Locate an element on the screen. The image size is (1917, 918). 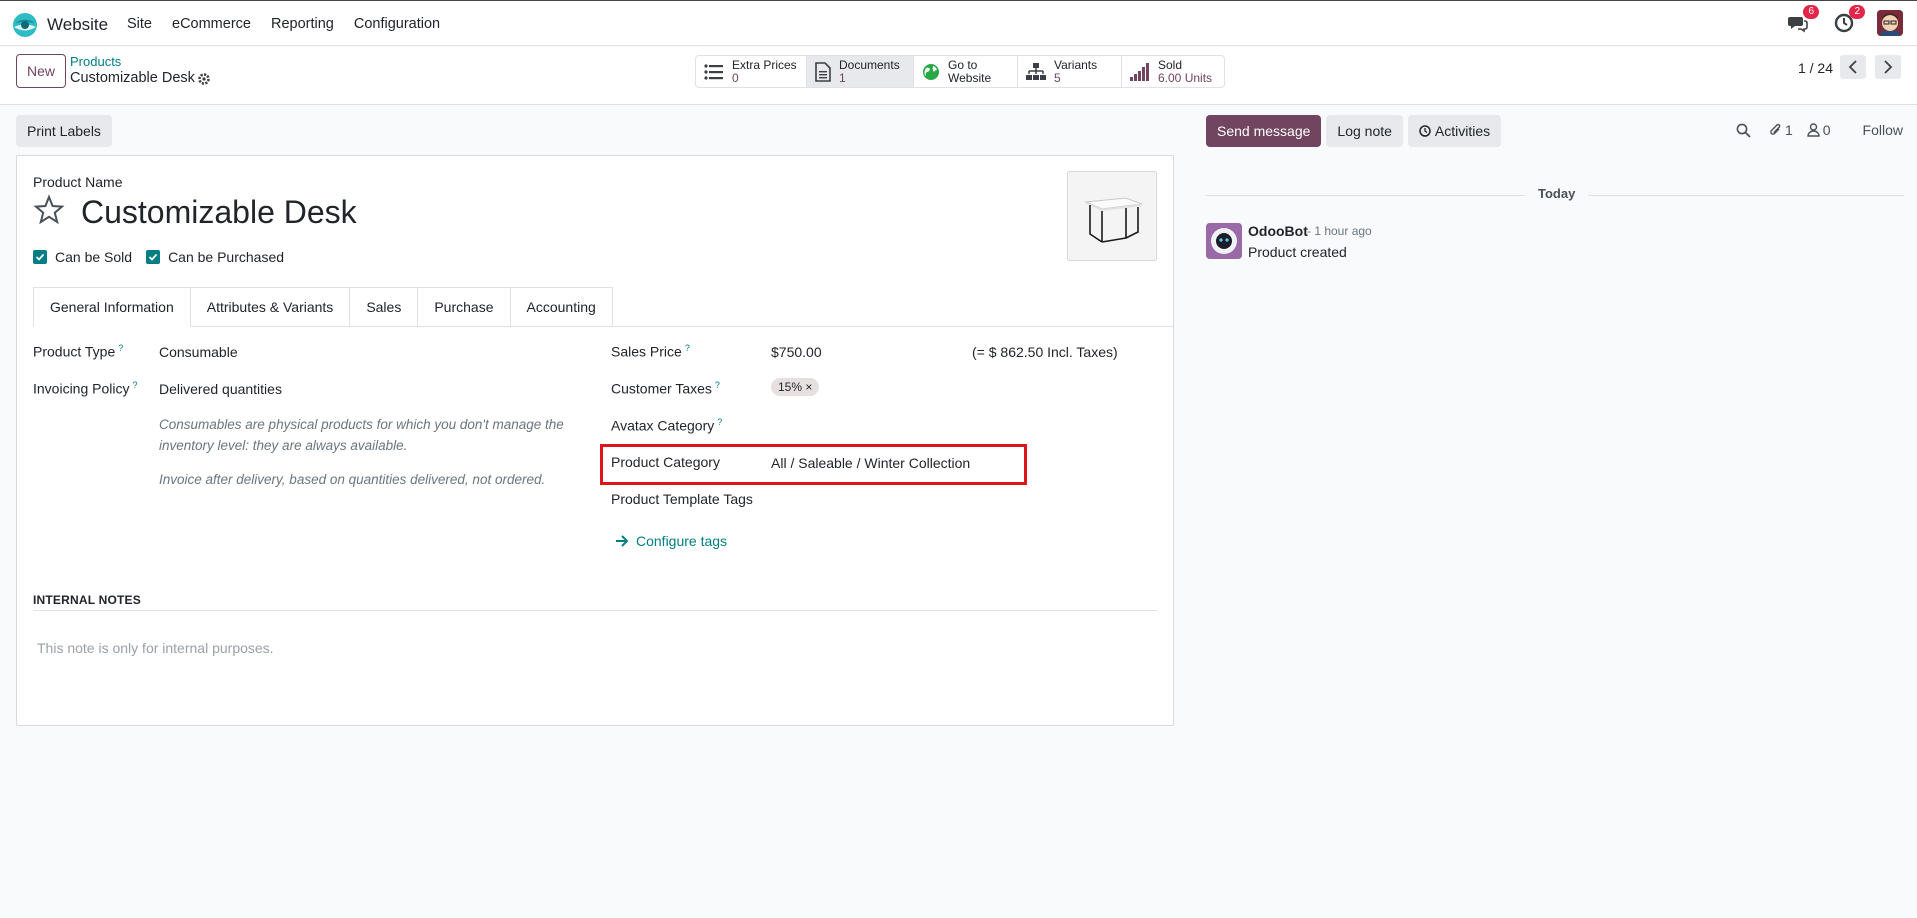
extra-prices-button: Extra Prices 0 is located at coordinates (751, 71).